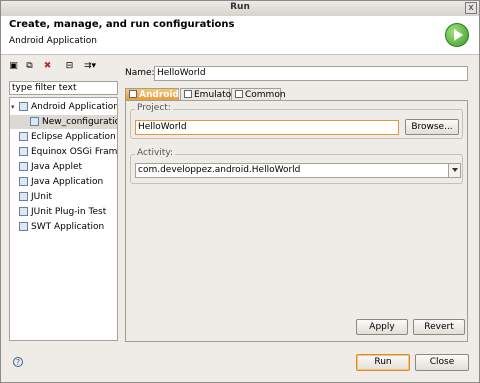  What do you see at coordinates (23, 211) in the screenshot?
I see `junit-plugin-icon` at bounding box center [23, 211].